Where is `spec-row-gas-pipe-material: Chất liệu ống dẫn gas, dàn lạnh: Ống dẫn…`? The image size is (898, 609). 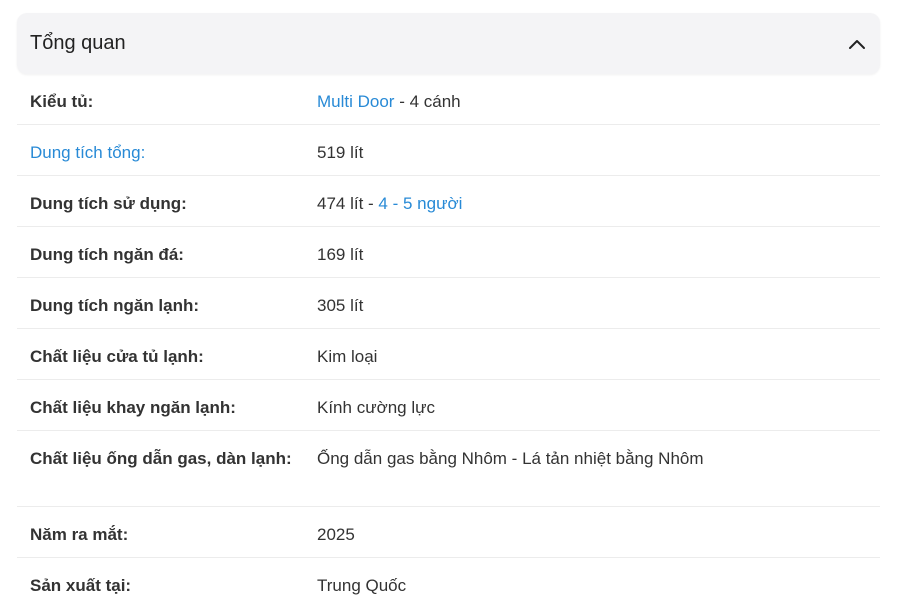
spec-row-gas-pipe-material: Chất liệu ống dẫn gas, dàn lạnh: Ống dẫn… is located at coordinates (448, 469).